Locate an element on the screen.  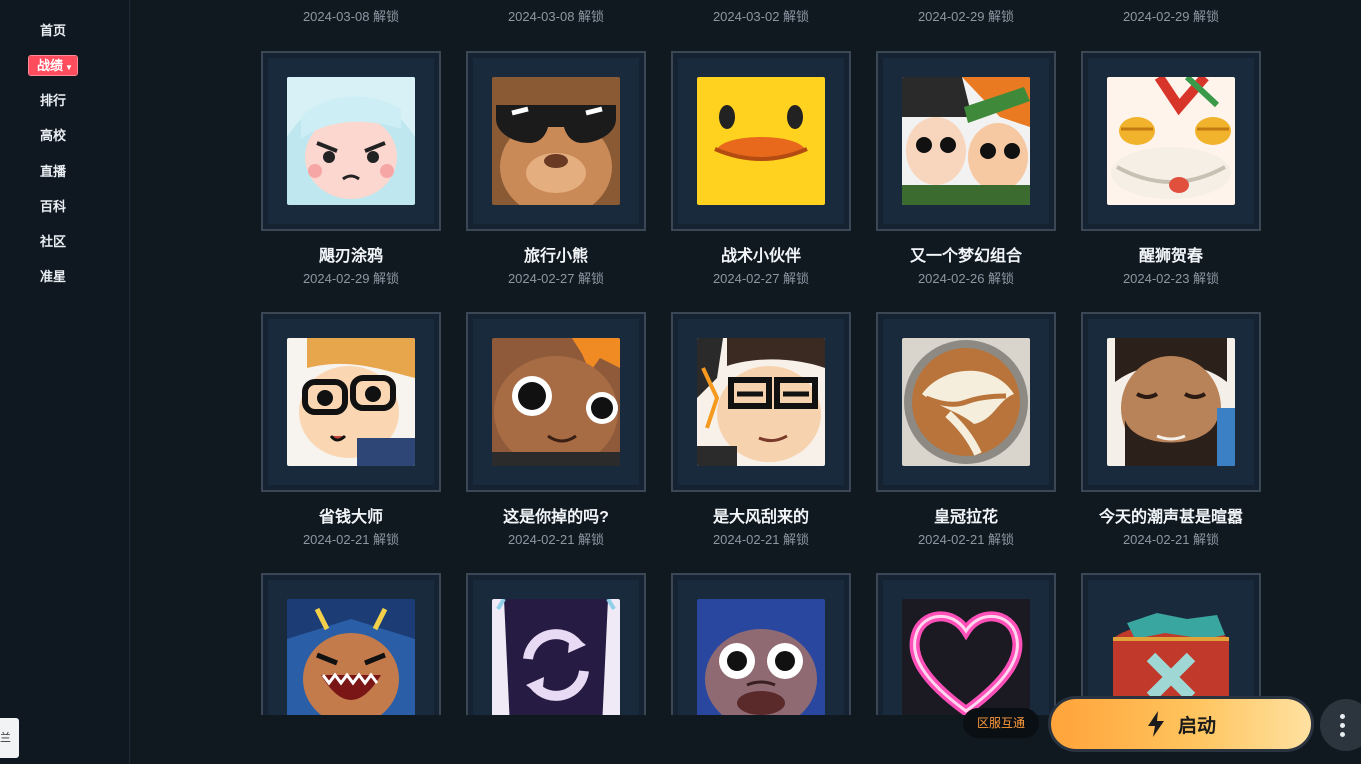
sidebar-item-label: 直播 is located at coordinates (52, 171).